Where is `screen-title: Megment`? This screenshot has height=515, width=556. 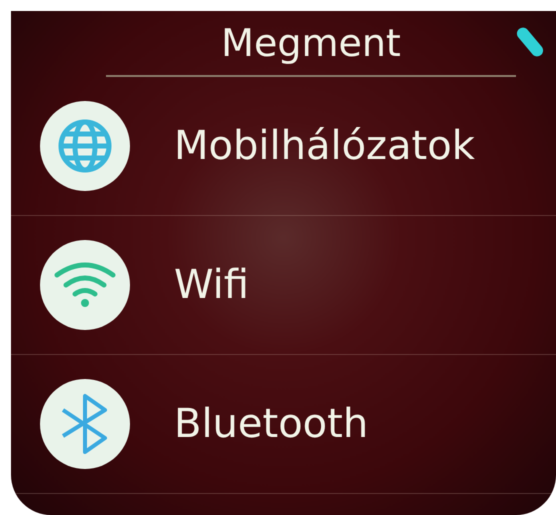
screen-title: Megment is located at coordinates (311, 43).